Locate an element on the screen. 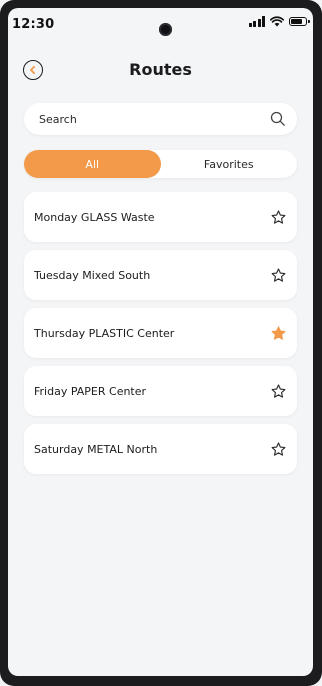 This screenshot has width=322, height=686. route-name: Tuesday Mixed South is located at coordinates (92, 275).